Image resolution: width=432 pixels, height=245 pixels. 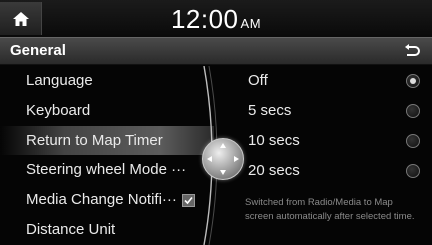 I want to click on option-10-secs: 10 secs, so click(x=329, y=141).